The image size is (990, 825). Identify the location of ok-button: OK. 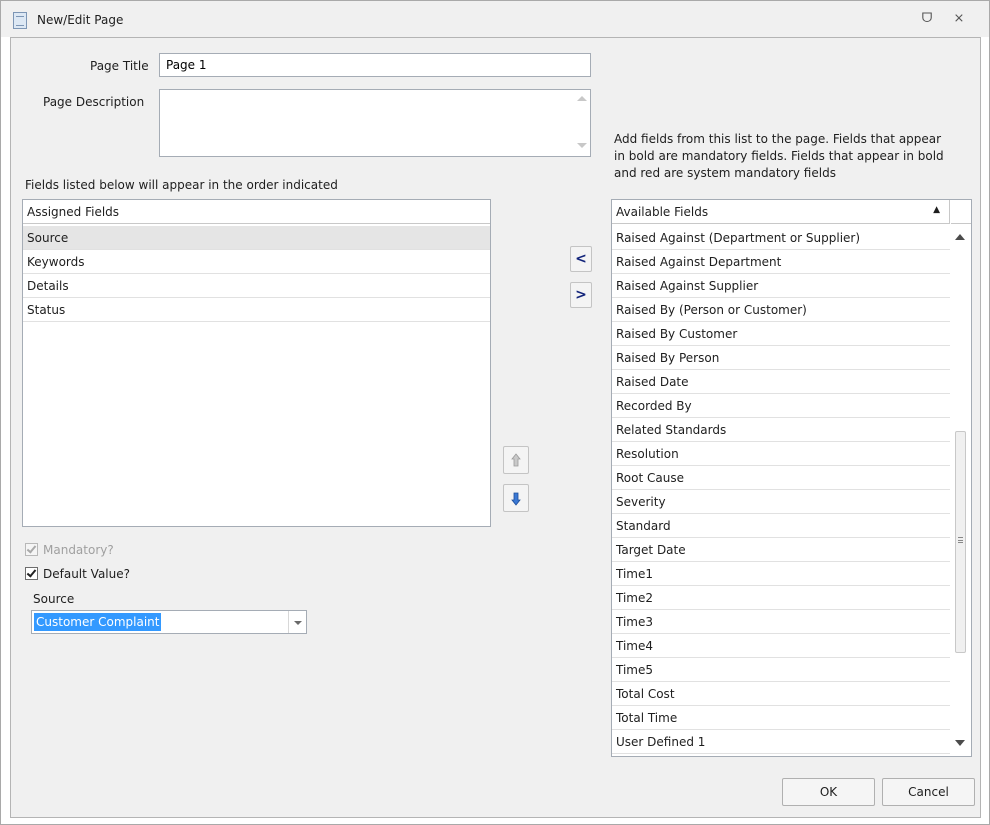
(828, 792).